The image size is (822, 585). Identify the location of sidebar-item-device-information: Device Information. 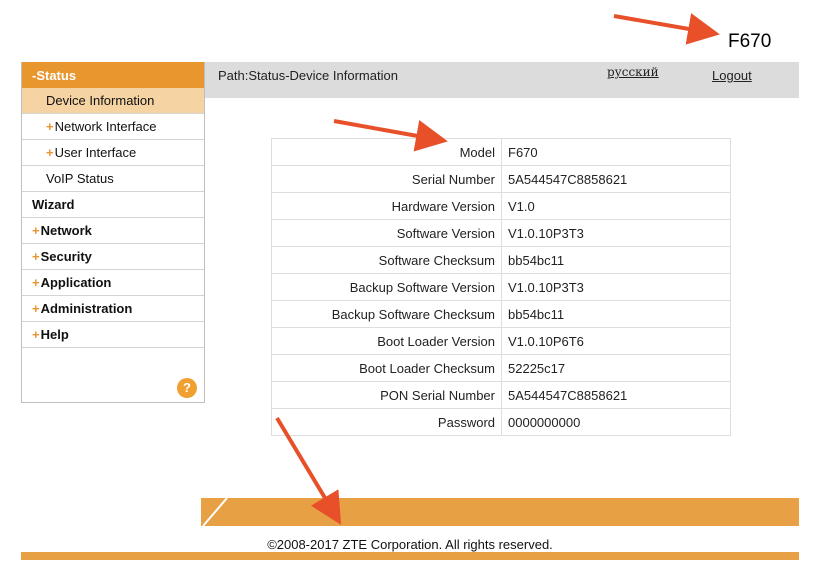
(113, 101).